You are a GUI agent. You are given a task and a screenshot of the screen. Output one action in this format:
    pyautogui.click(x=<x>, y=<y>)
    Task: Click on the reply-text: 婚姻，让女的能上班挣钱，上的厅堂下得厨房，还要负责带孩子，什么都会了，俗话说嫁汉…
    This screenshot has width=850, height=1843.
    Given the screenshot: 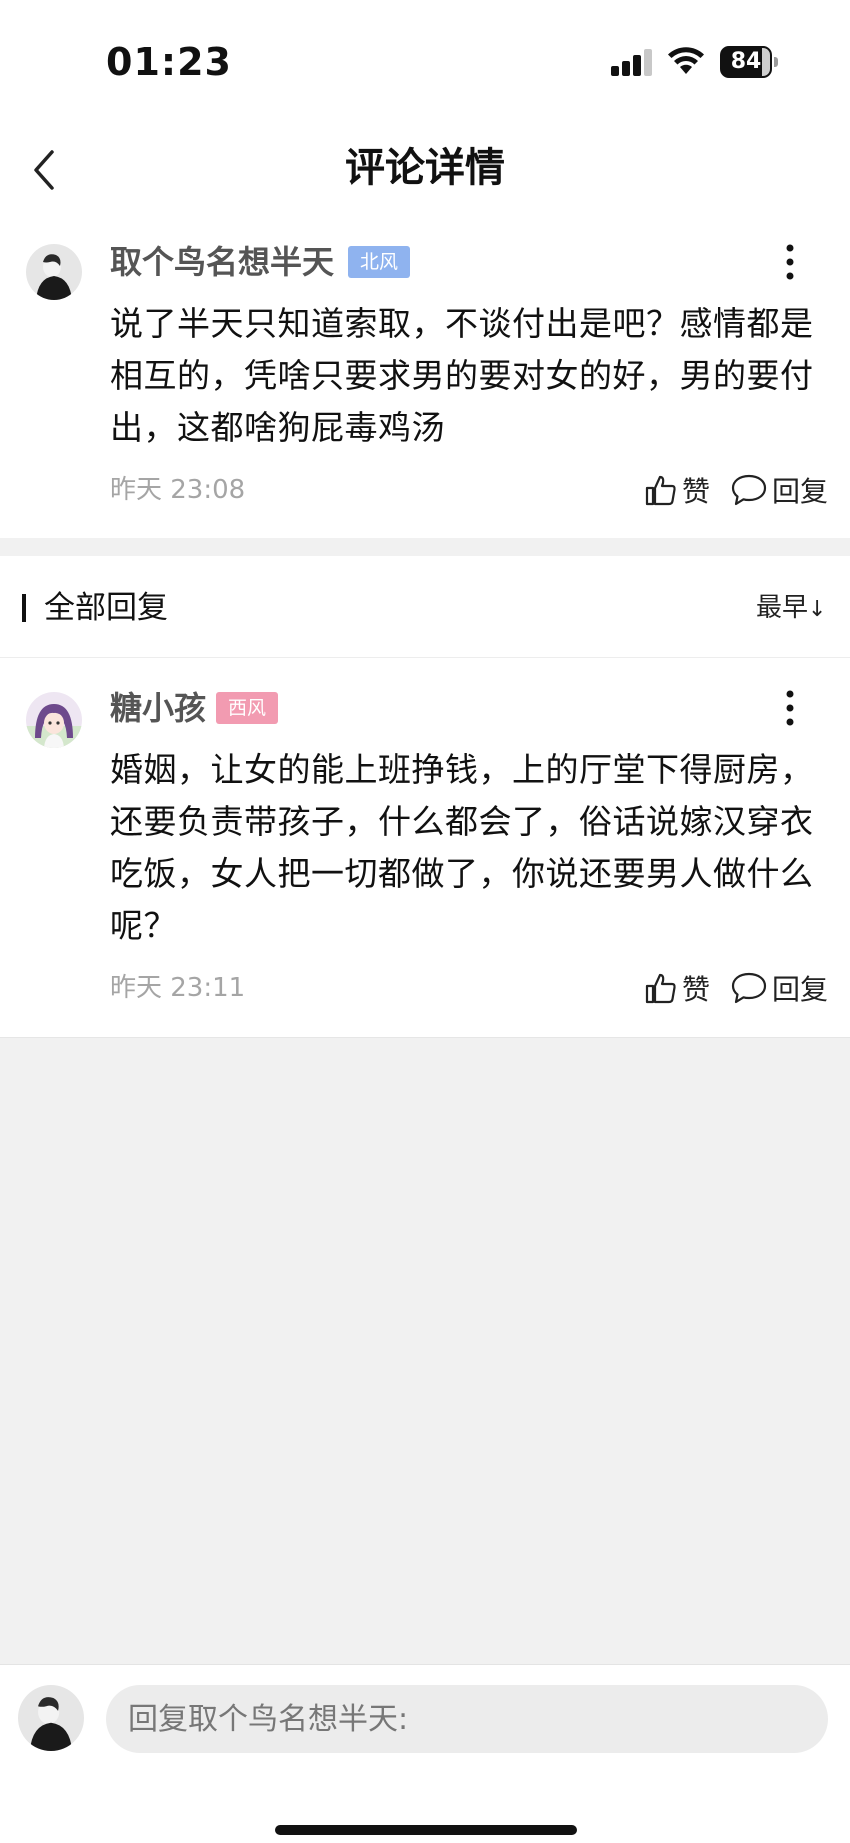 What is the action you would take?
    pyautogui.click(x=462, y=847)
    